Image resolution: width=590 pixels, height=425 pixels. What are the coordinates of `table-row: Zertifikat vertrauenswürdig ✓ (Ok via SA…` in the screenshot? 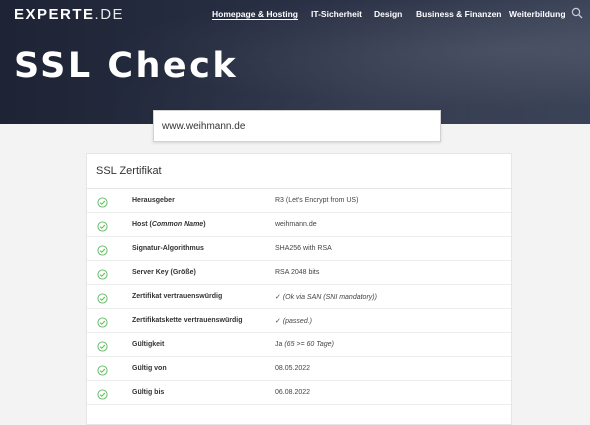 It's located at (299, 297).